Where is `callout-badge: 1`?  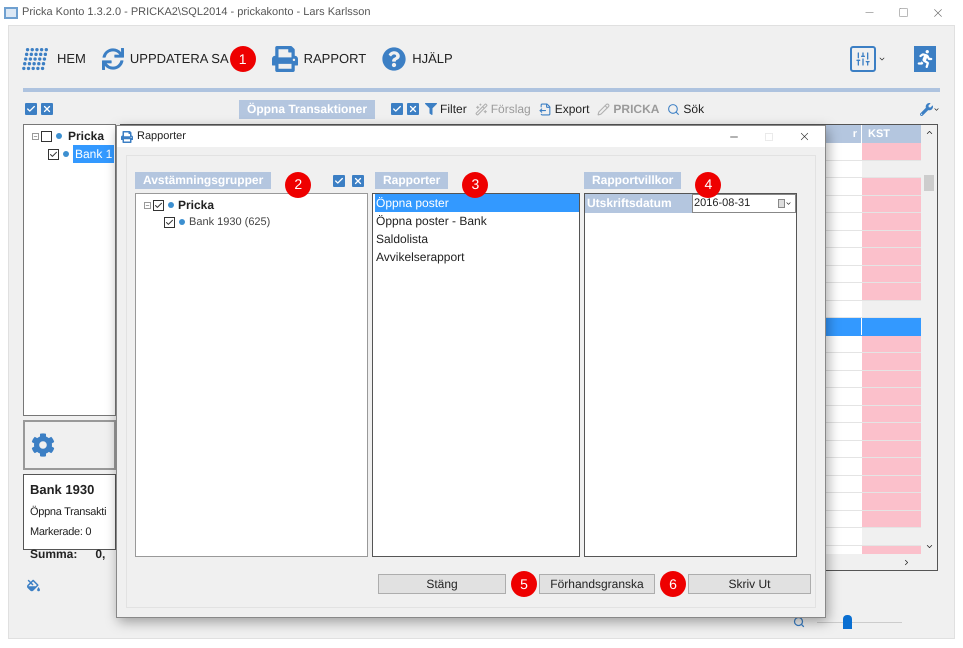 callout-badge: 1 is located at coordinates (243, 59).